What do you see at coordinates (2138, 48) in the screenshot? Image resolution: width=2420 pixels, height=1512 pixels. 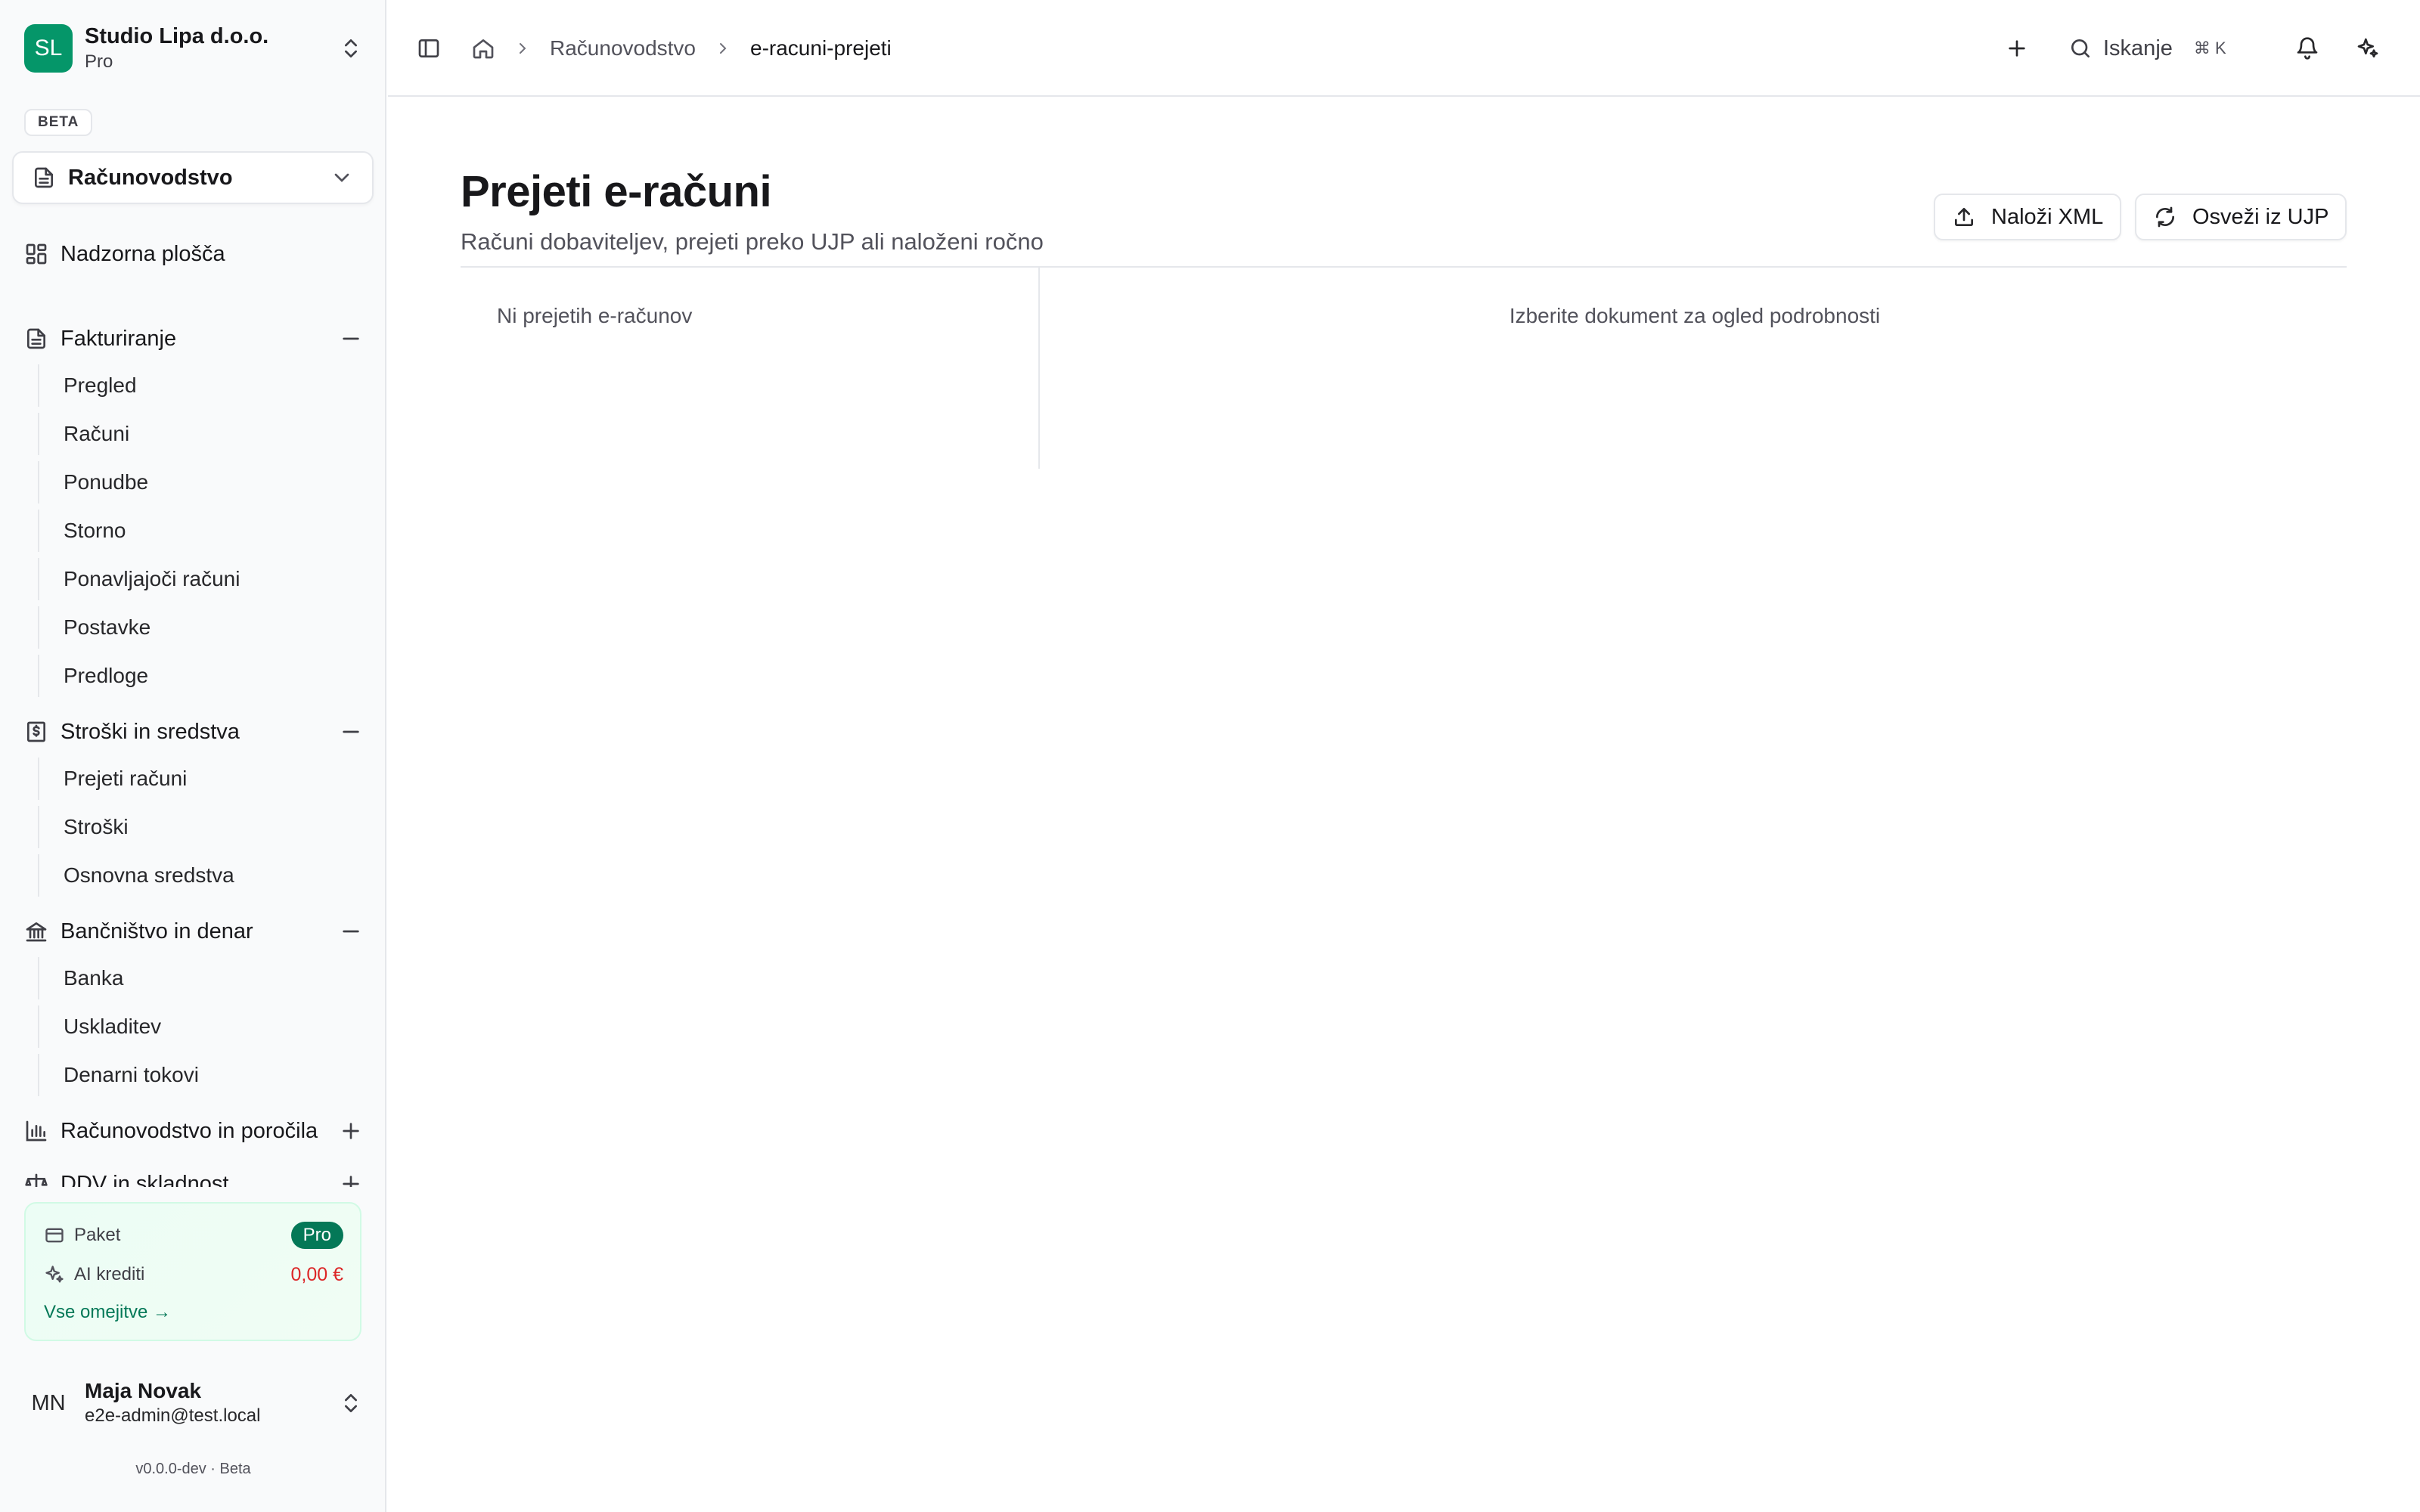 I see `search-label: Iskanje` at bounding box center [2138, 48].